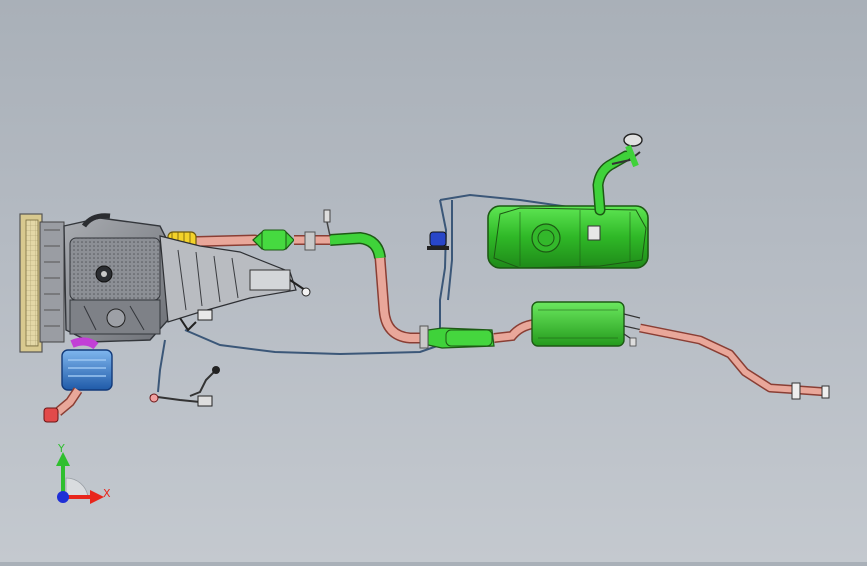 This screenshot has height=566, width=867. Describe the element at coordinates (438, 240) in the screenshot. I see `evap-canister` at that location.